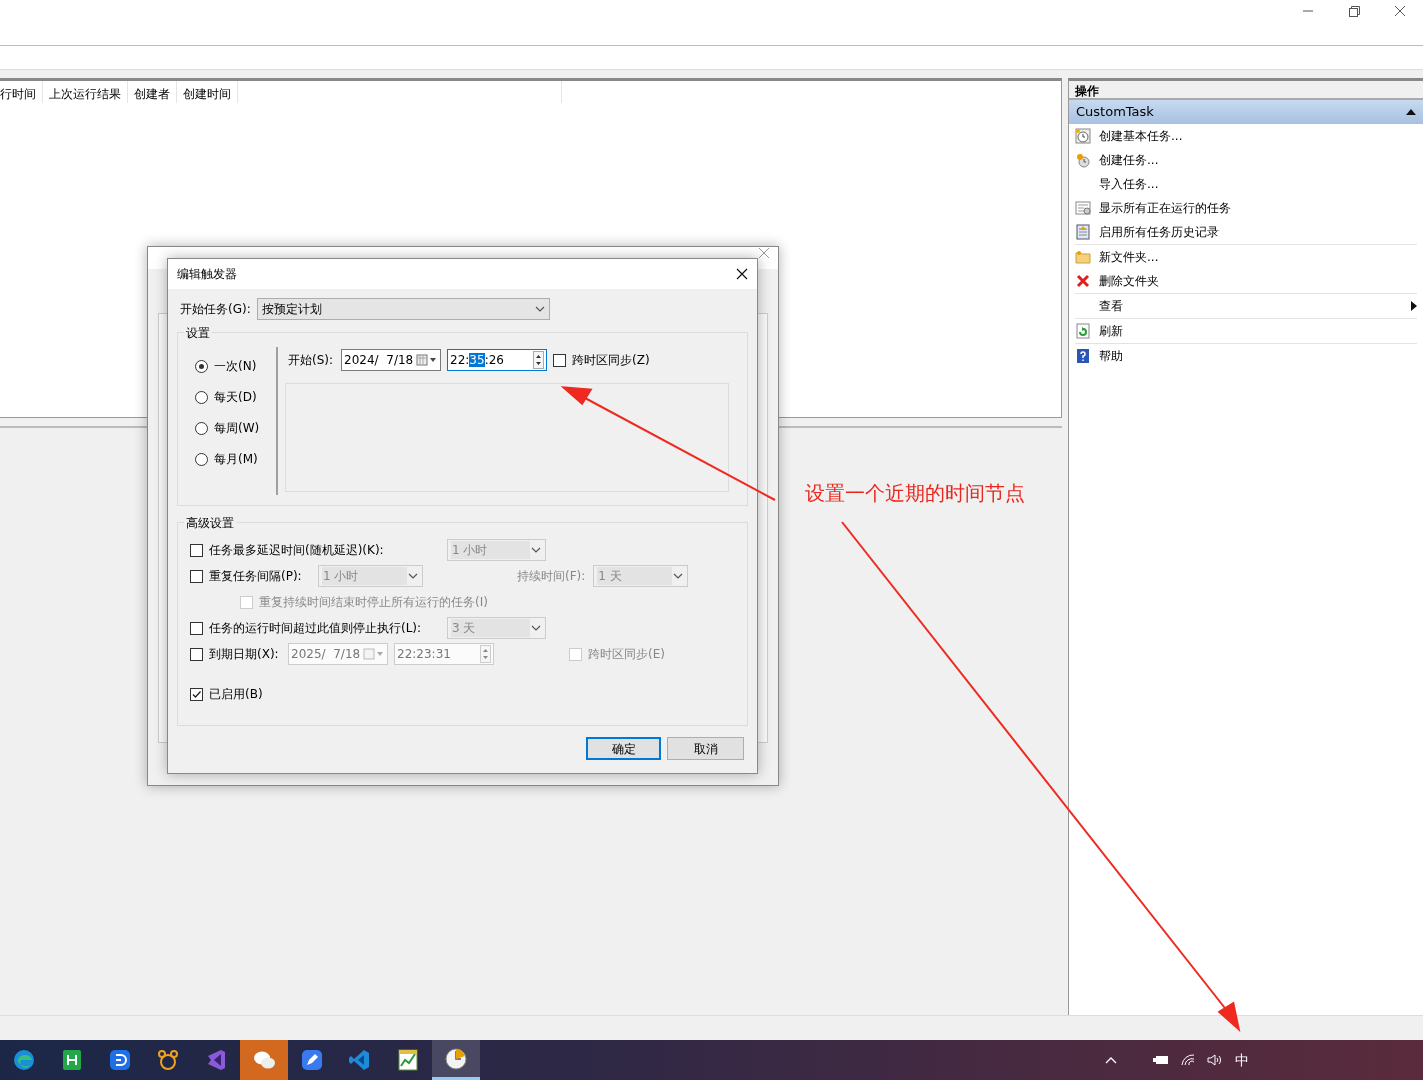 This screenshot has width=1423, height=1080. What do you see at coordinates (1215, 1060) in the screenshot?
I see `speaker-icon` at bounding box center [1215, 1060].